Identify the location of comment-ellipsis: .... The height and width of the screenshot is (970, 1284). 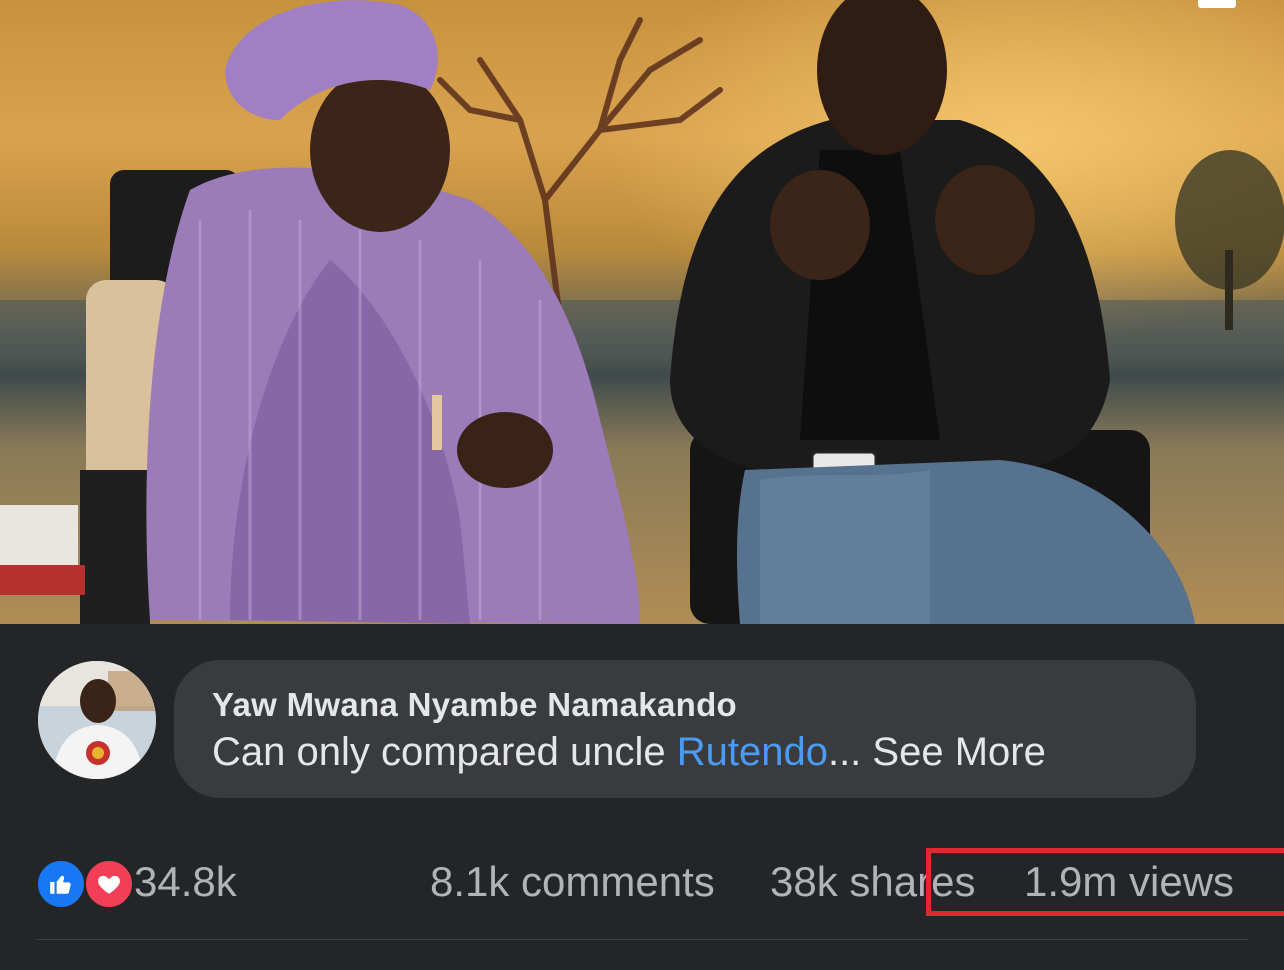
(844, 752).